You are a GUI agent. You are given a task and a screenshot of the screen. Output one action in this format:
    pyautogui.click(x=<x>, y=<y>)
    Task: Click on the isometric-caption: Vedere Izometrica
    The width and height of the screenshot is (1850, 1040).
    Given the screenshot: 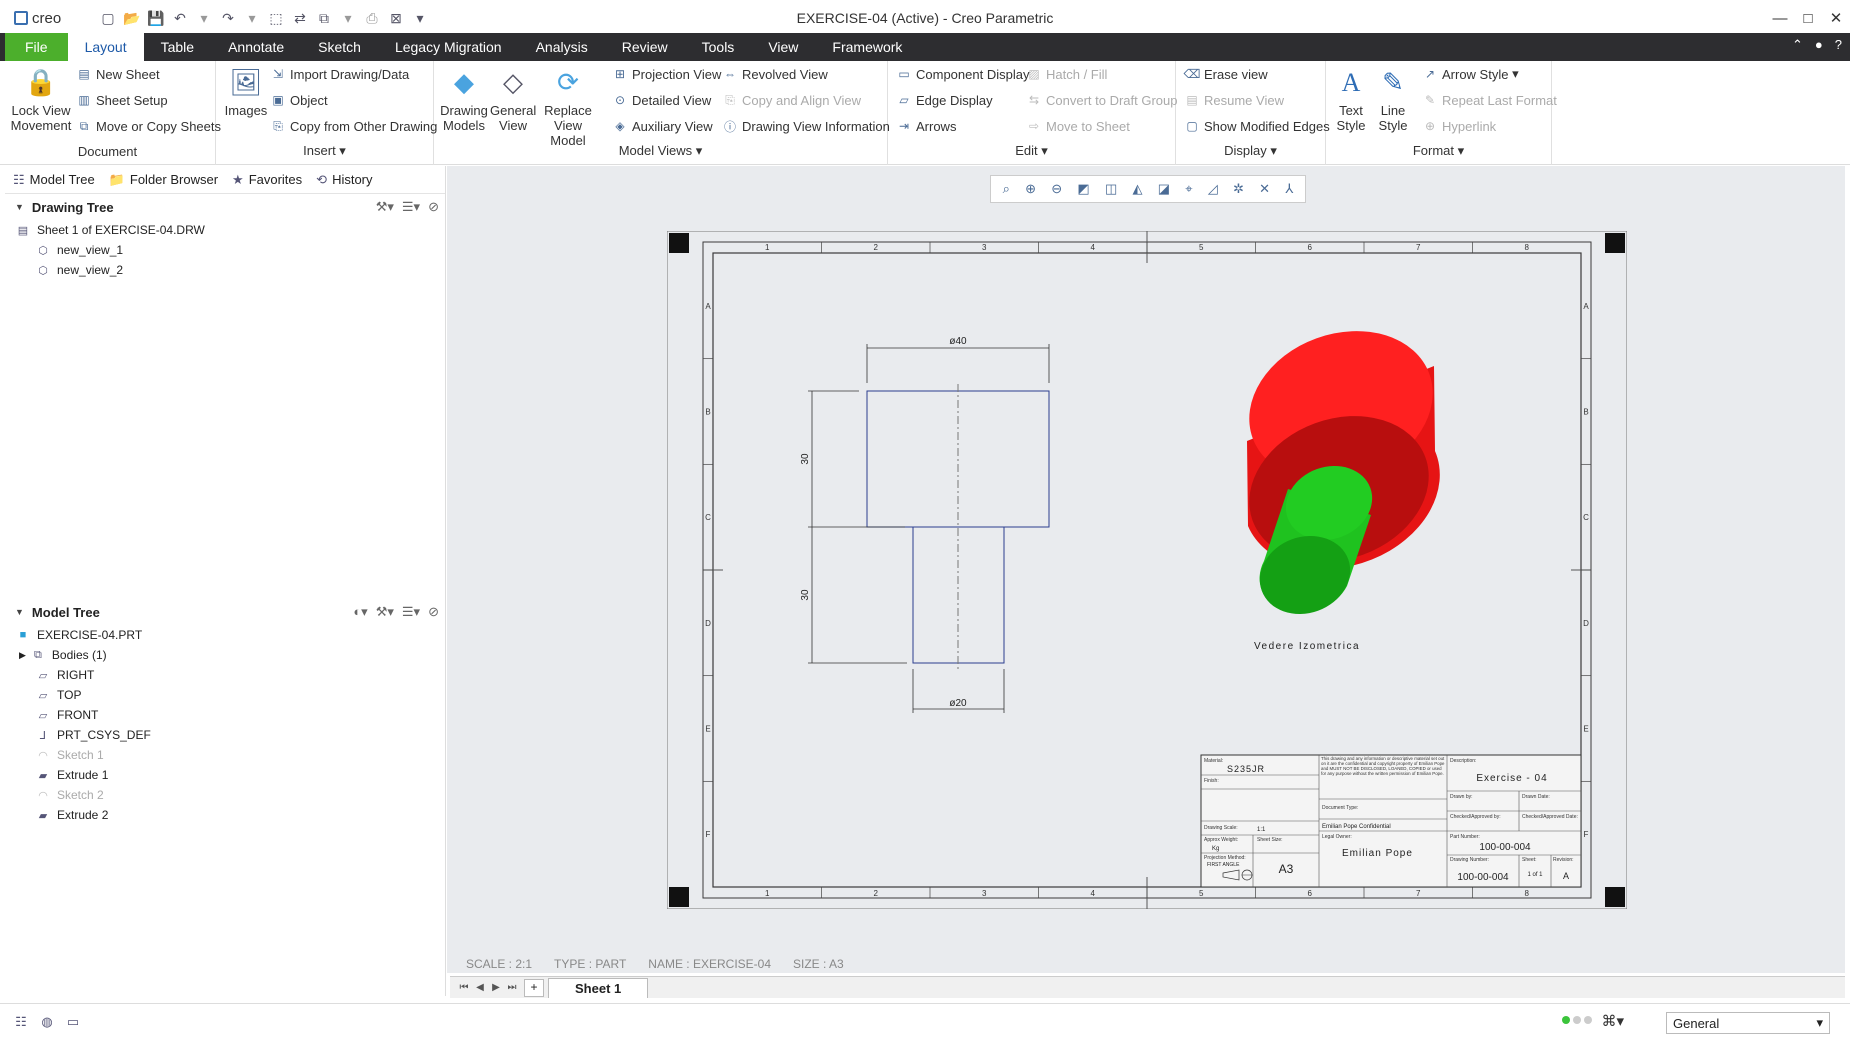 What is the action you would take?
    pyautogui.click(x=1307, y=646)
    